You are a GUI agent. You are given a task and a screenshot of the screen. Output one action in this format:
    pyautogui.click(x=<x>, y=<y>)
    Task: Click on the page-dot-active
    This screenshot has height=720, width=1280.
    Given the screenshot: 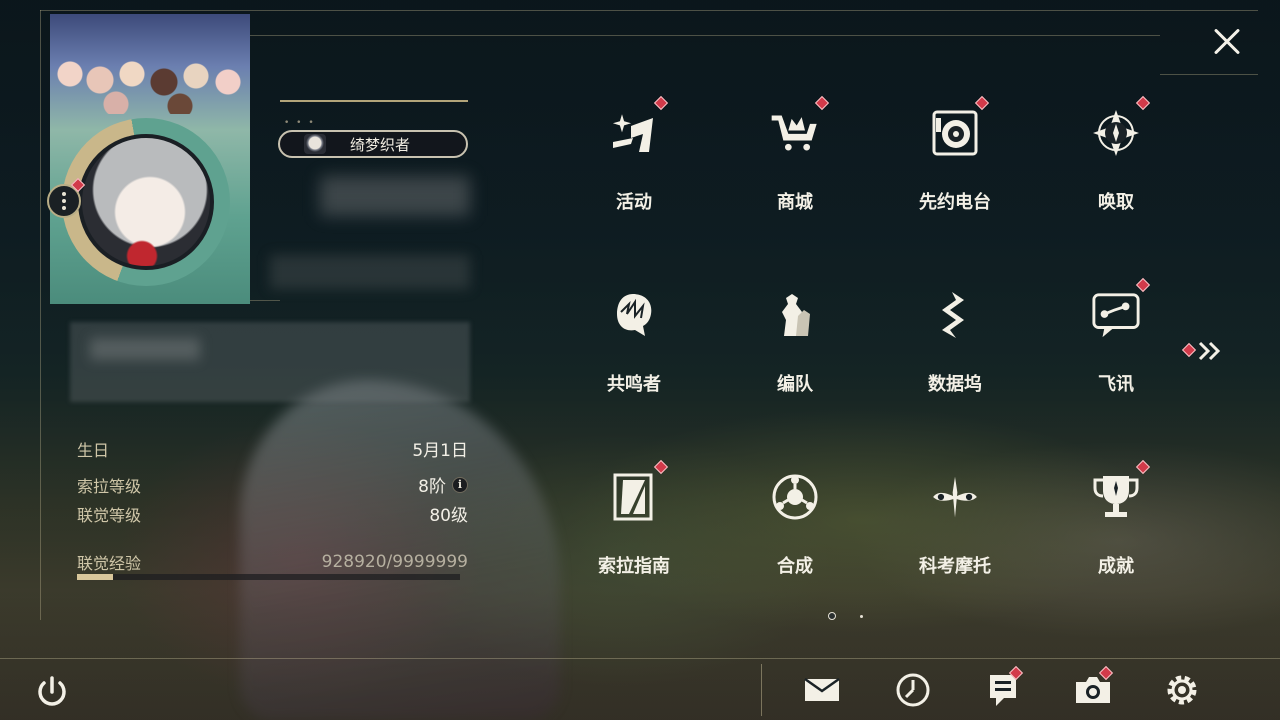 What is the action you would take?
    pyautogui.click(x=832, y=616)
    